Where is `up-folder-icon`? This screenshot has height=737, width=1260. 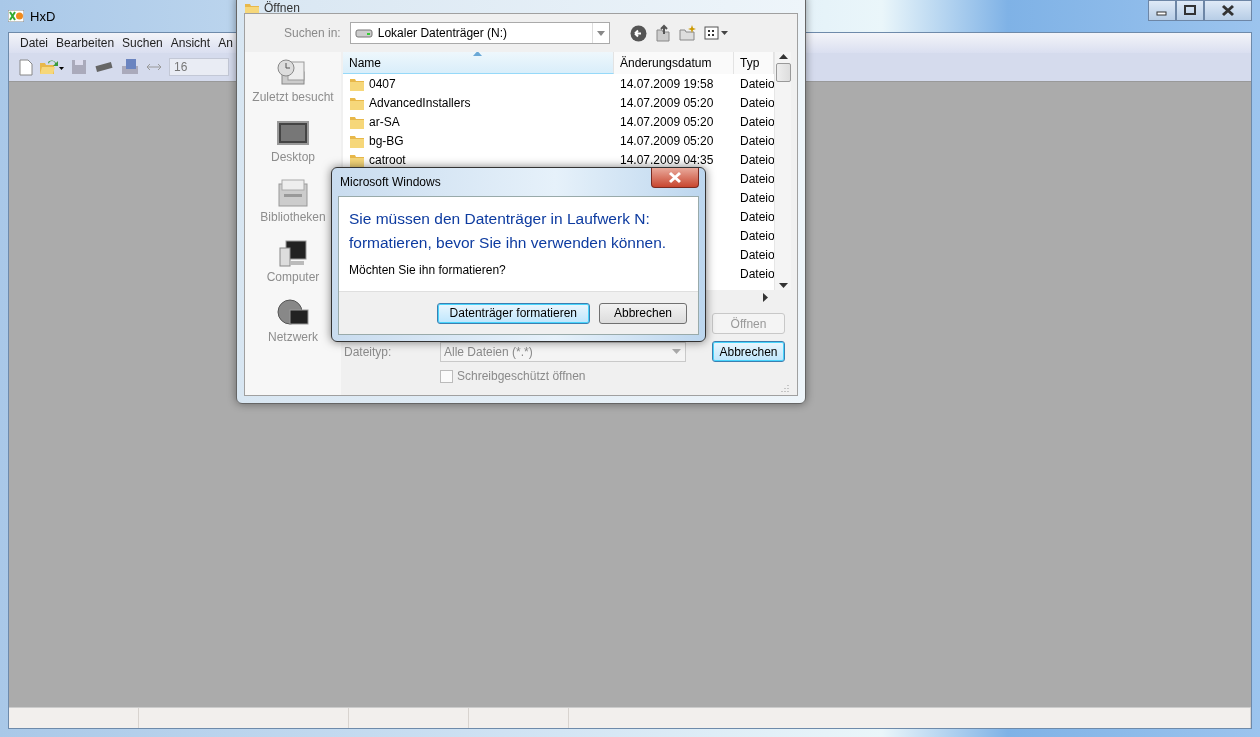 up-folder-icon is located at coordinates (662, 33).